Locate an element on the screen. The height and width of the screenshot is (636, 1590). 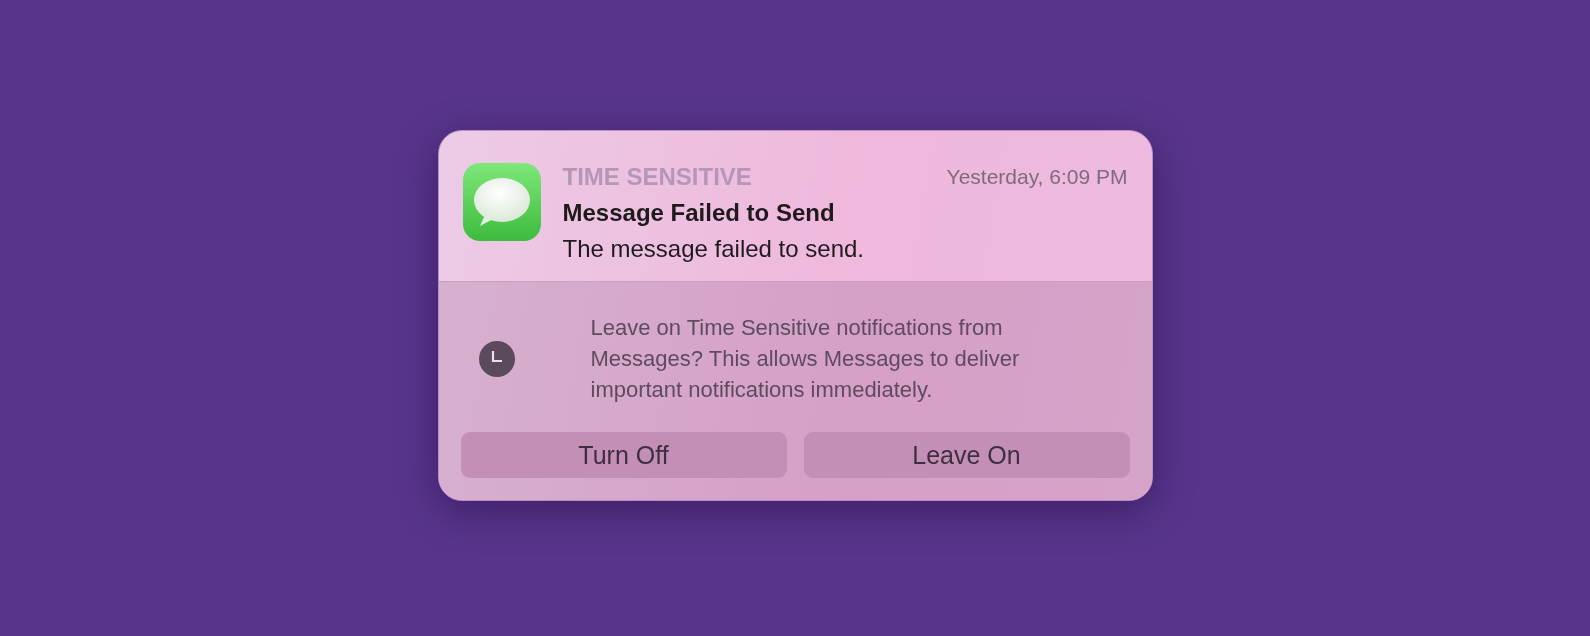
leave-on-button: Leave On is located at coordinates (966, 455).